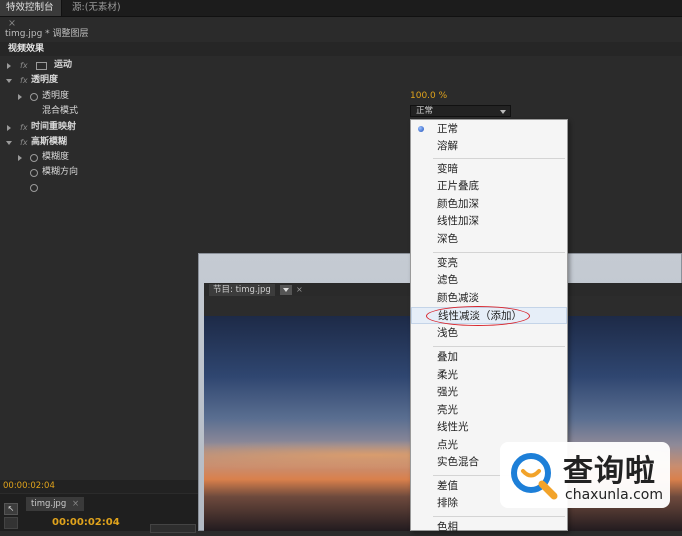  I want to click on track-select-tool-icon, so click(11, 523).